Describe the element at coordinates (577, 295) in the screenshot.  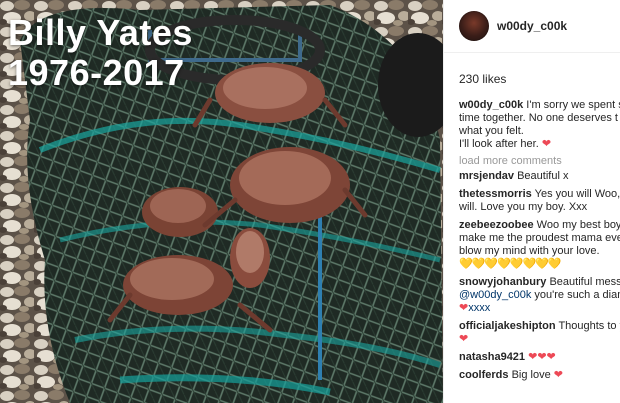
I see `comment-text: you're such a diam` at that location.